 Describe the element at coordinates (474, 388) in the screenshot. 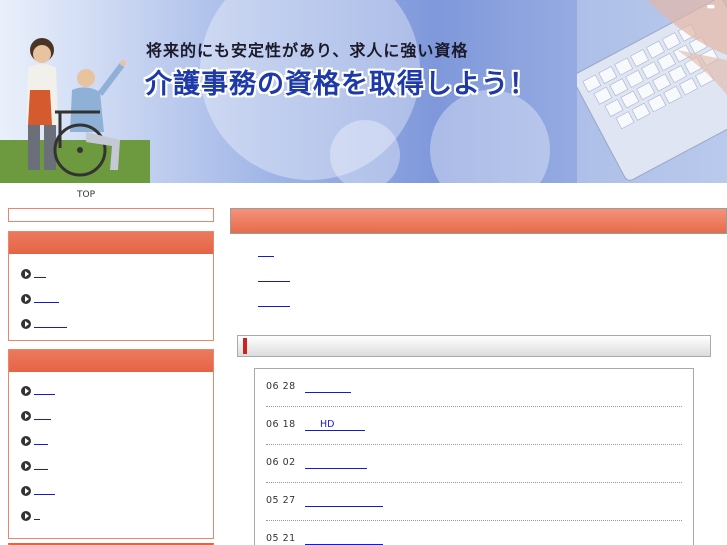

I see `news-row: 06 28` at that location.